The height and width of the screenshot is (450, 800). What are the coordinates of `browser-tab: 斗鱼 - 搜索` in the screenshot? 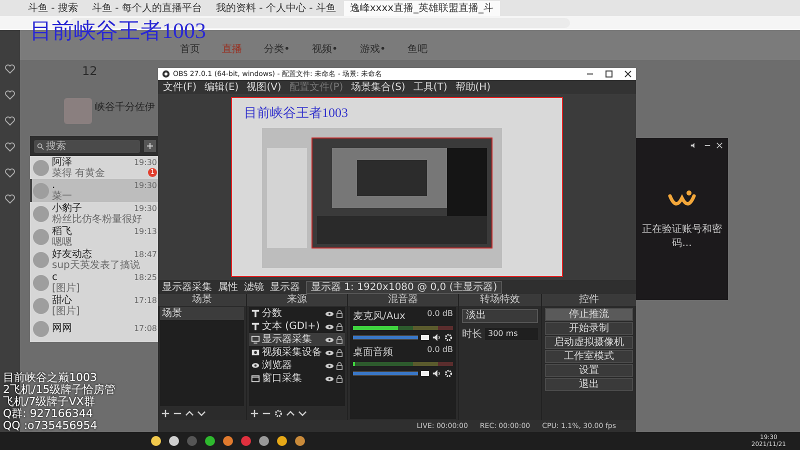 It's located at (53, 8).